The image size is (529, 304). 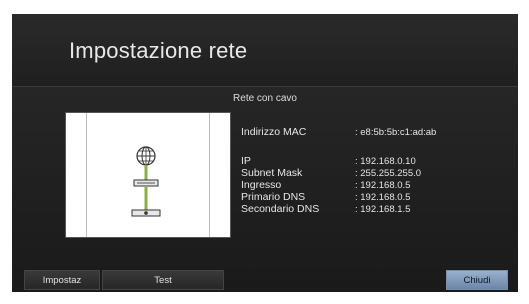 I want to click on subnet-mask-value: : 255.255.255.0, so click(x=388, y=173).